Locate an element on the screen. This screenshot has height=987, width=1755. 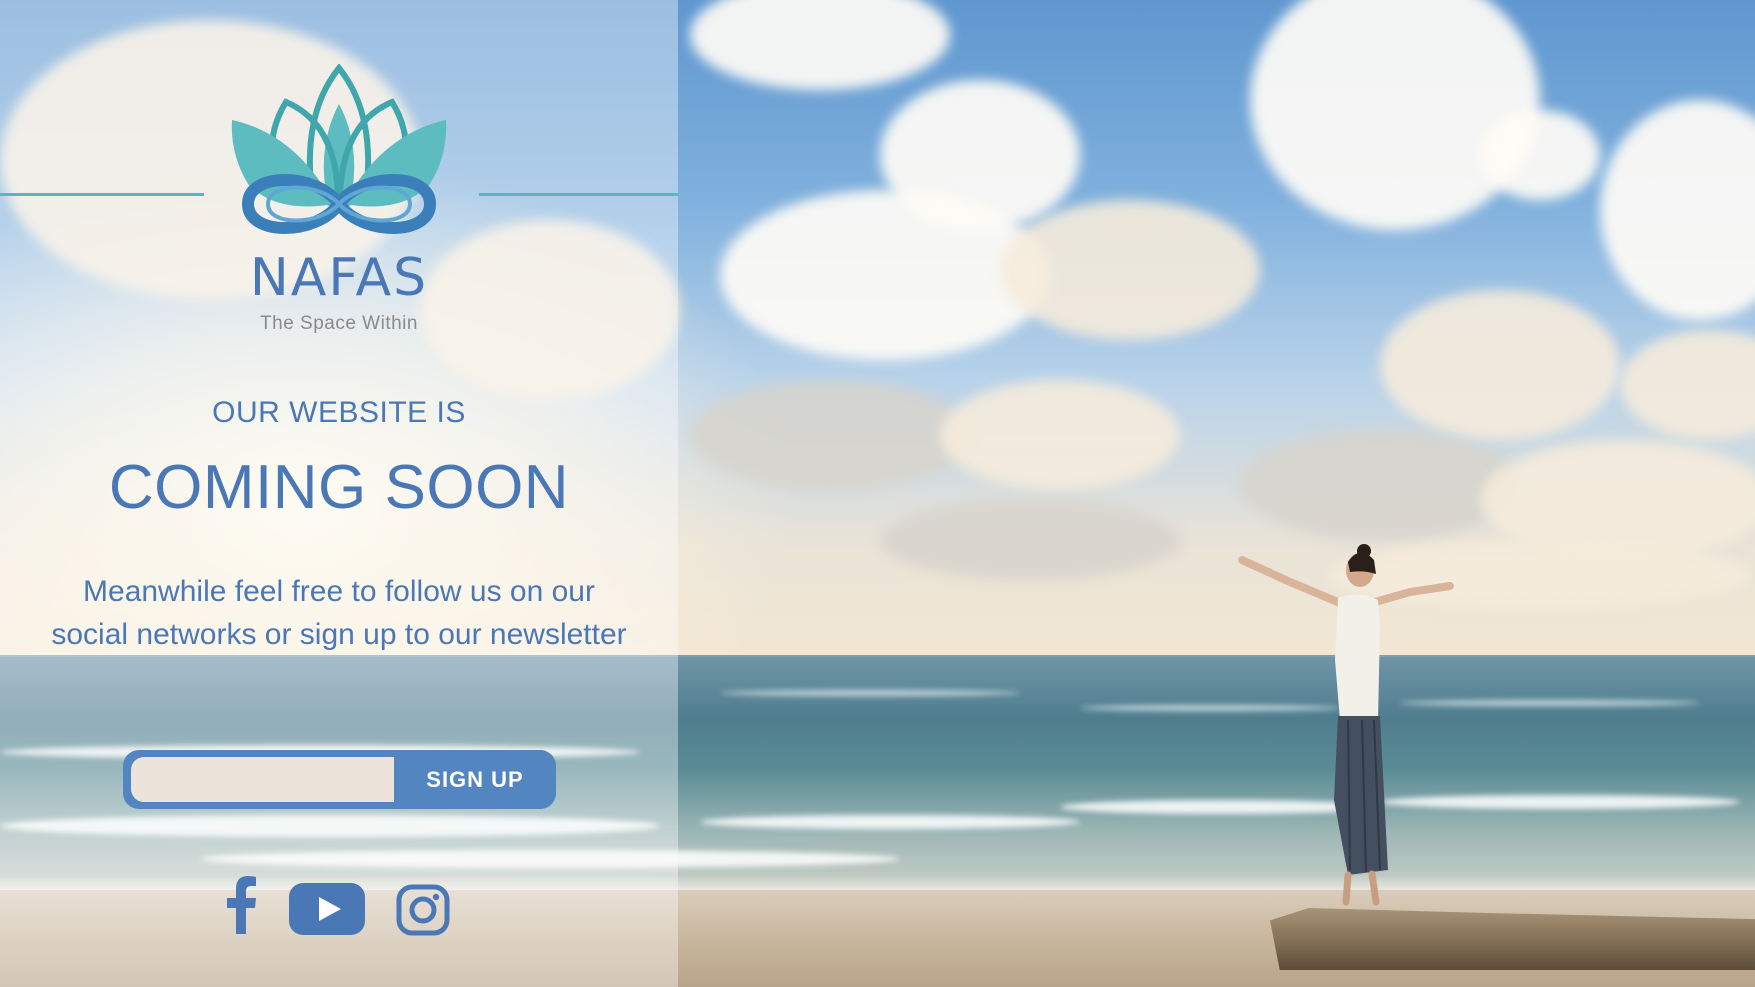
brand-tagline: The Space Within is located at coordinates (339, 323).